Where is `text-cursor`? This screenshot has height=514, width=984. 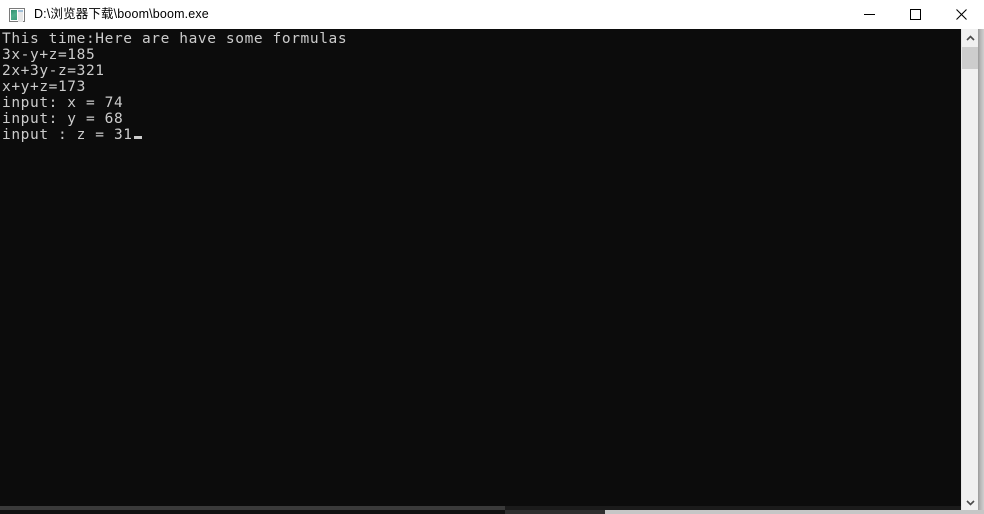
text-cursor is located at coordinates (137, 137).